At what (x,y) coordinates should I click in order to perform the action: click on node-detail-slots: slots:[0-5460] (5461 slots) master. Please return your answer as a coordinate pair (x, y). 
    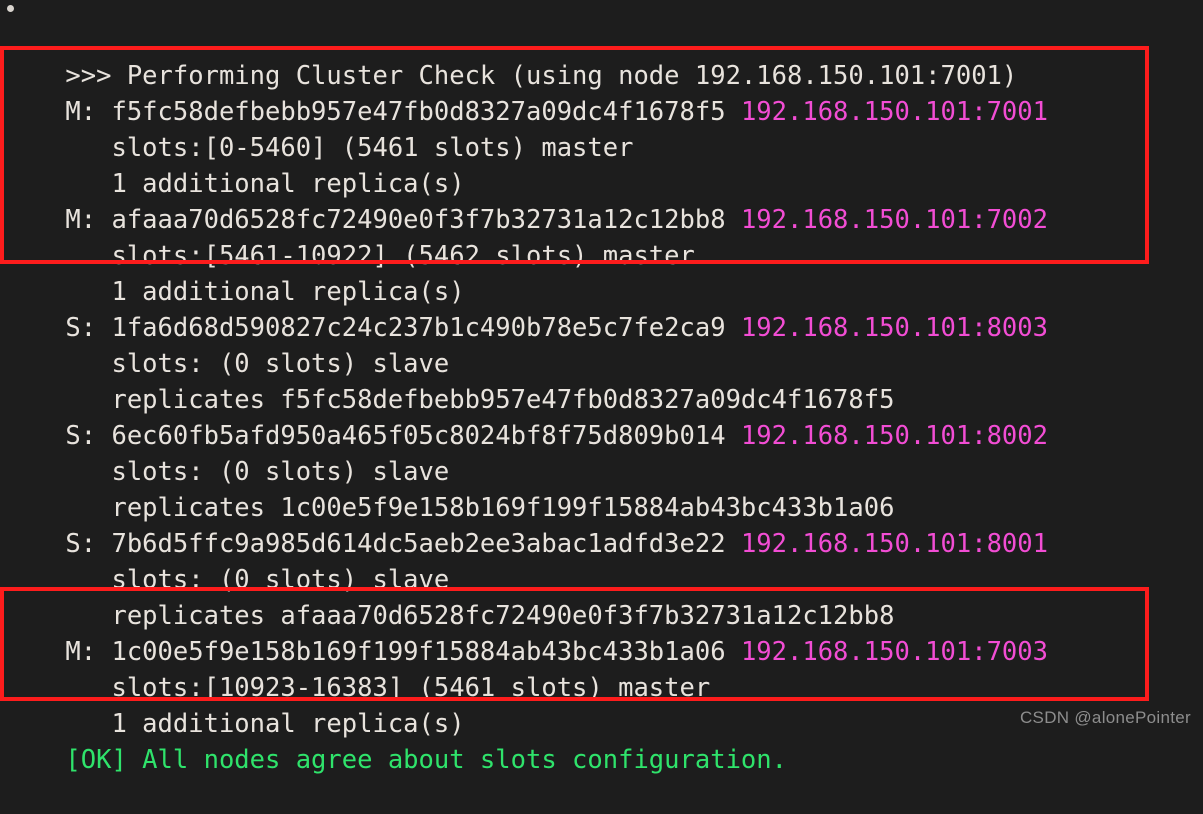
    Looking at the image, I should click on (601, 128).